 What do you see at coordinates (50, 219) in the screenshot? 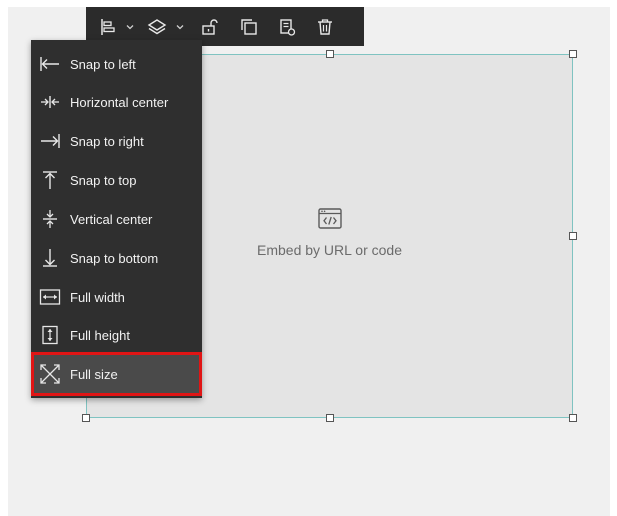
I see `vertical-center-icon` at bounding box center [50, 219].